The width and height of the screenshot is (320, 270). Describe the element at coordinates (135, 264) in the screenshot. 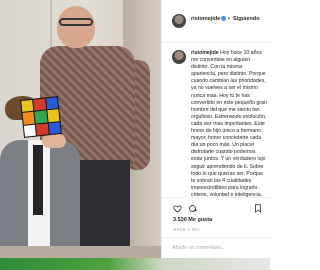

I see `bottom-strip` at that location.